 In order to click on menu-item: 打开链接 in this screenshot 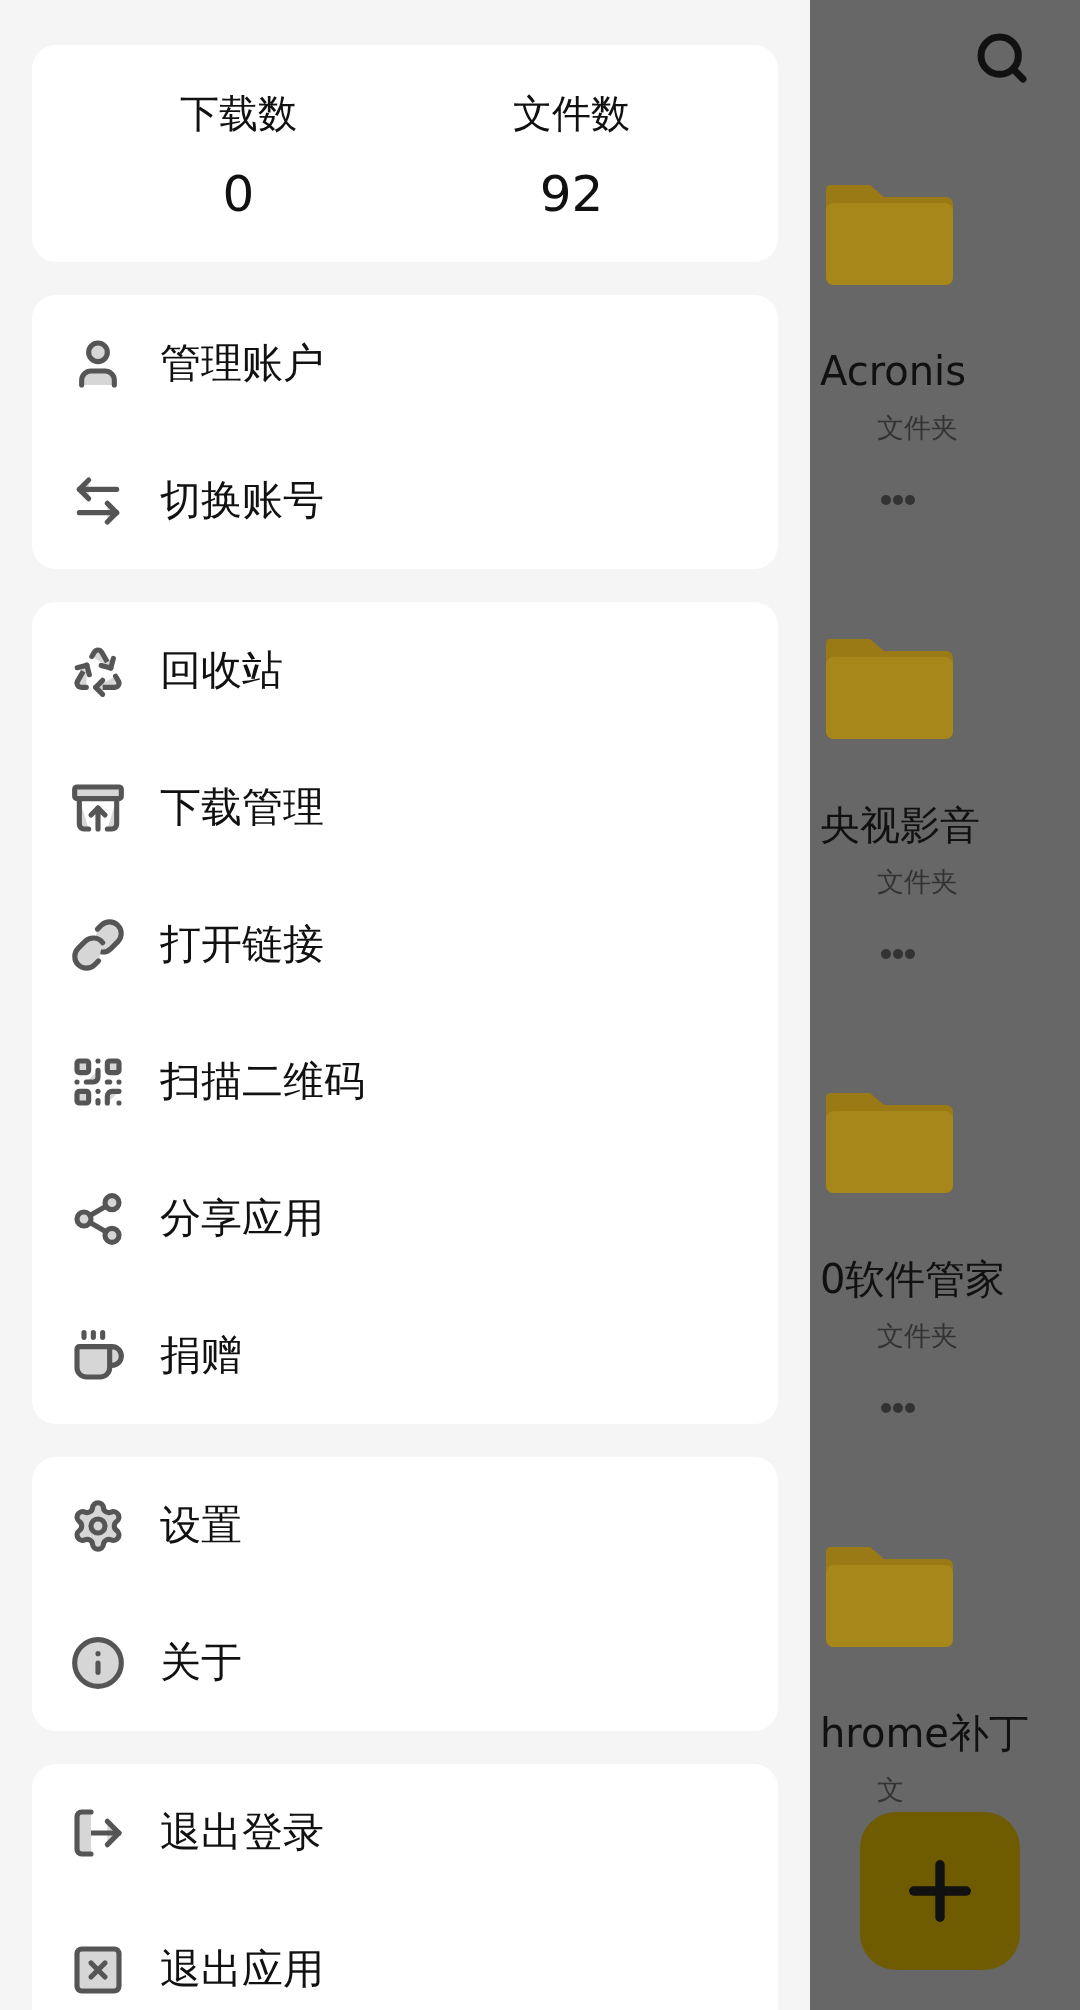, I will do `click(405, 944)`.